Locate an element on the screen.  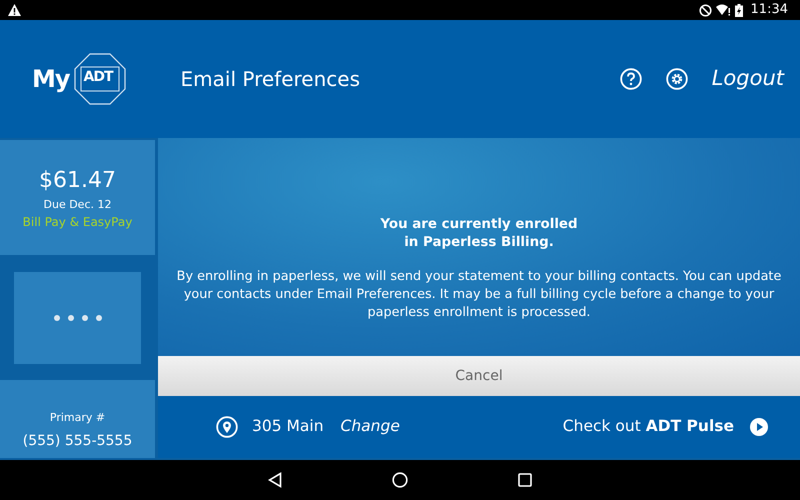
location-pin-icon is located at coordinates (227, 427).